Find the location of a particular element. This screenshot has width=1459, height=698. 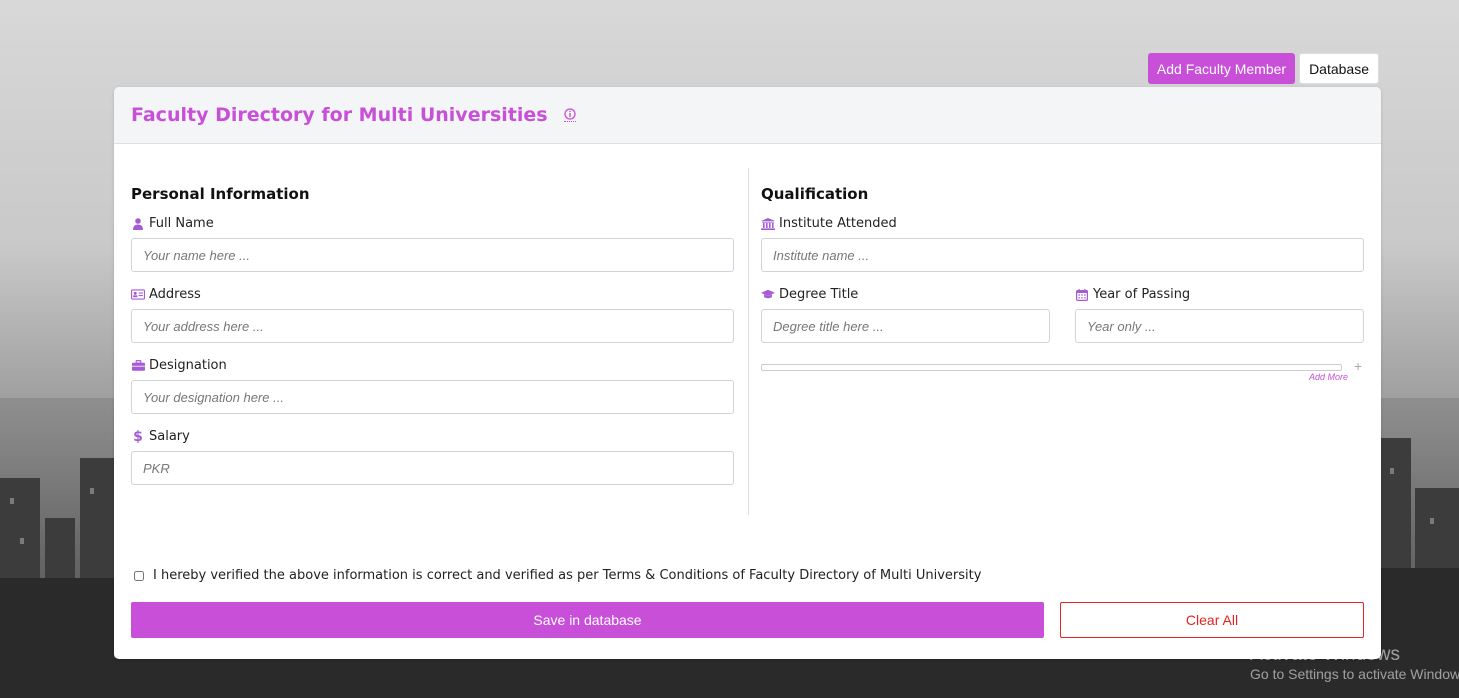

full-name-field: Full Name is located at coordinates (432, 244).